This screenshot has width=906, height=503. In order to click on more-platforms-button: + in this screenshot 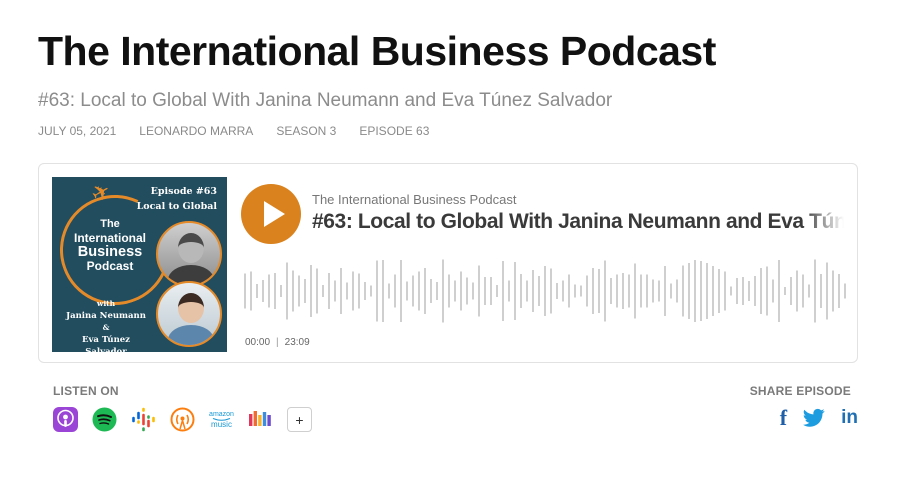, I will do `click(299, 419)`.